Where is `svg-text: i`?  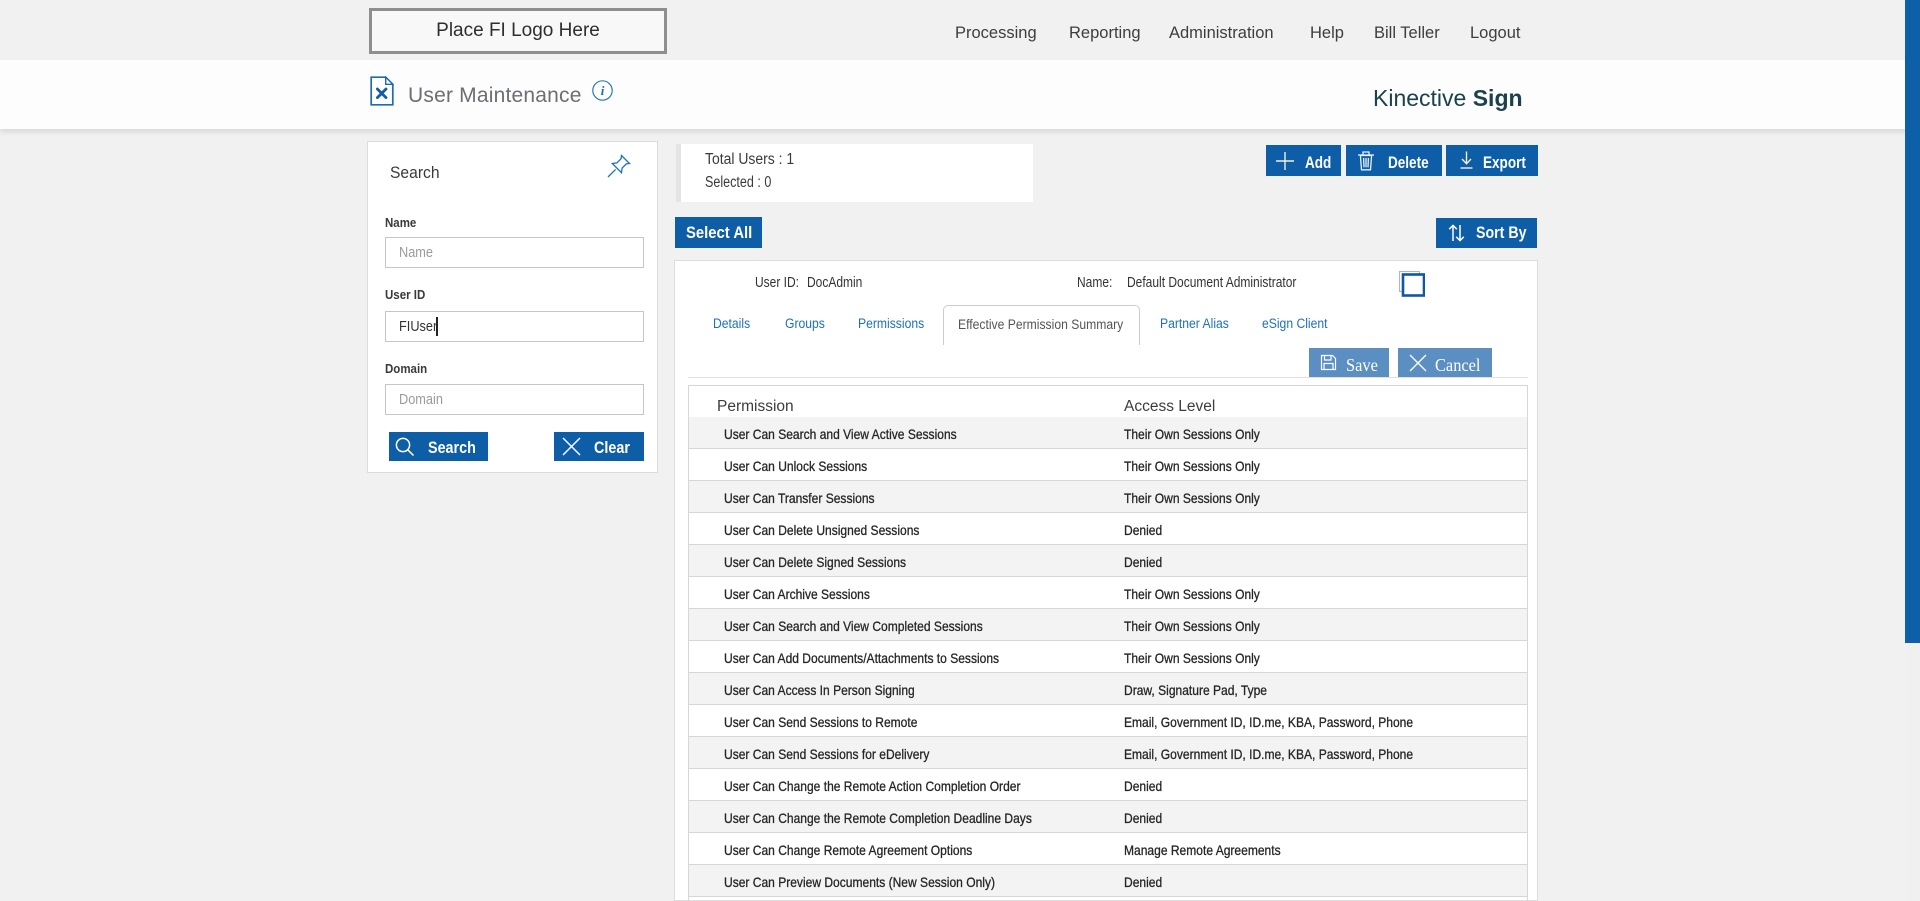
svg-text: i is located at coordinates (603, 90).